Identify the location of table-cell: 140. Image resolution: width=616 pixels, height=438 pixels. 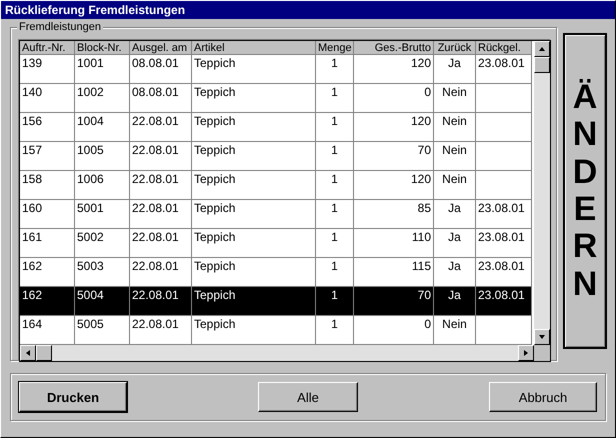
(47, 98).